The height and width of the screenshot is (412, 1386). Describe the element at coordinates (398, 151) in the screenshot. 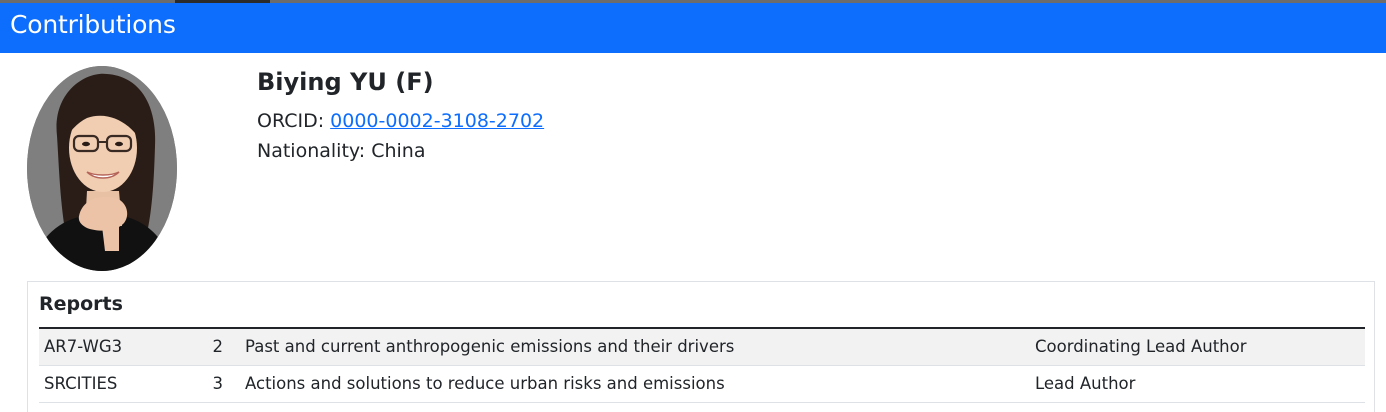

I see `nationality-value: China` at that location.